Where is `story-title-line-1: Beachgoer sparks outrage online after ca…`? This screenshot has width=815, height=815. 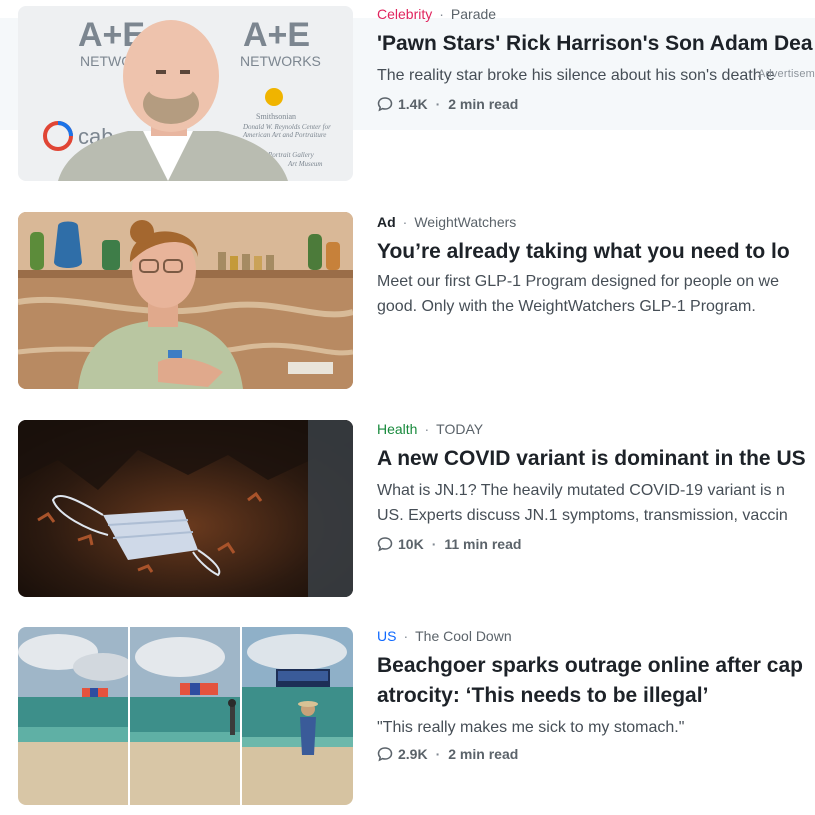 story-title-line-1: Beachgoer sparks outrage online after ca… is located at coordinates (596, 666).